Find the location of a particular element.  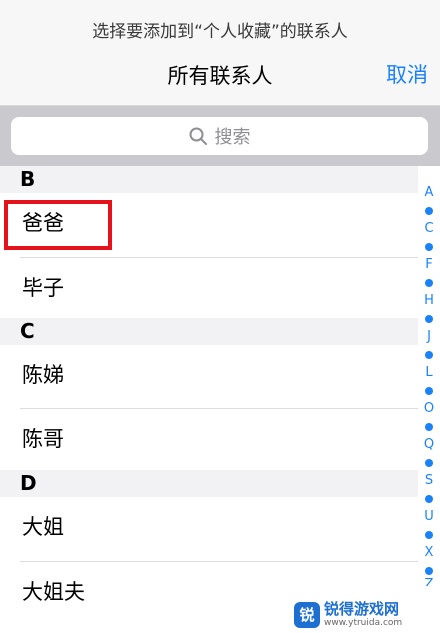

watermark-logo: 锐 is located at coordinates (307, 614).